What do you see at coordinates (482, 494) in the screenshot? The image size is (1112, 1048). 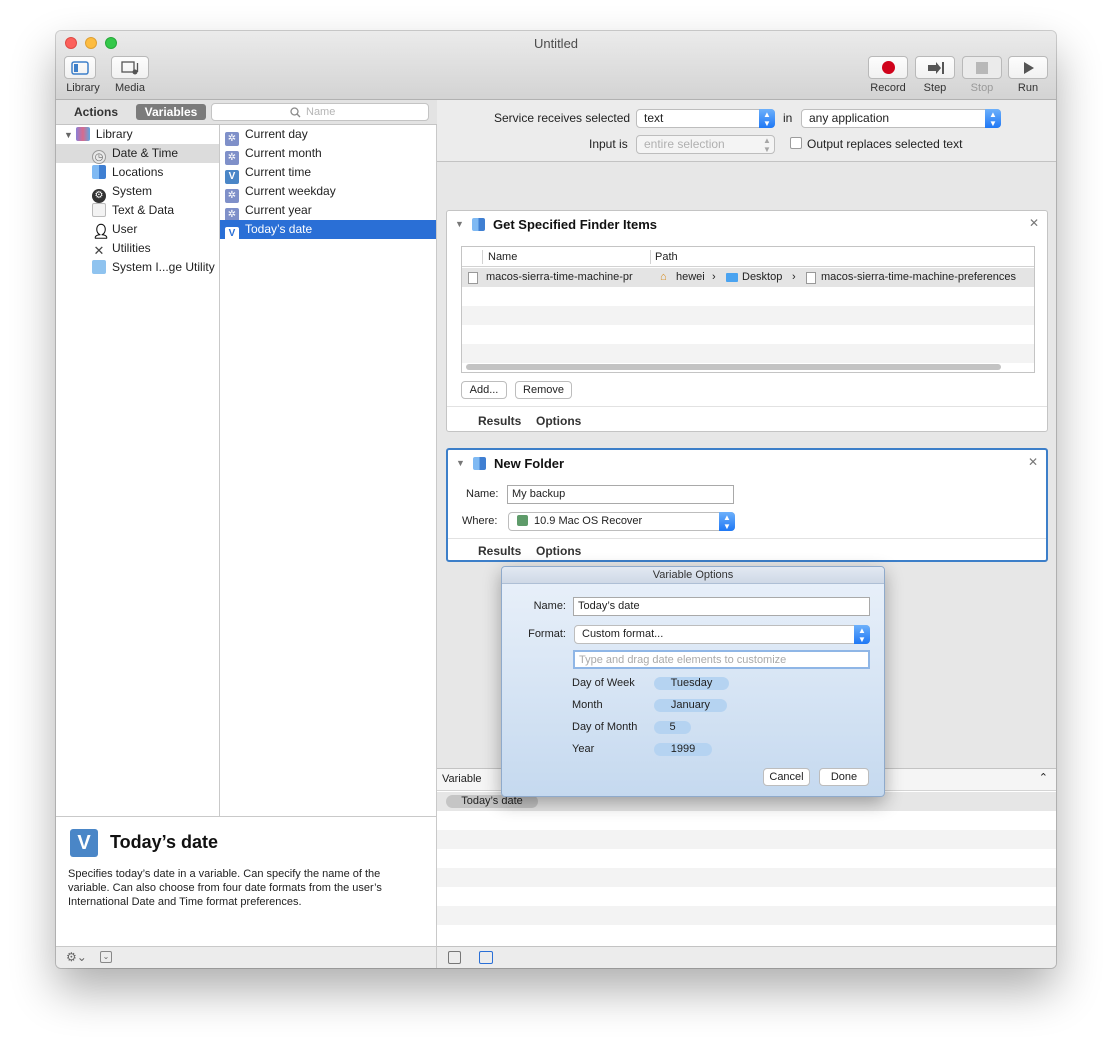 I see `name-label: Name:` at bounding box center [482, 494].